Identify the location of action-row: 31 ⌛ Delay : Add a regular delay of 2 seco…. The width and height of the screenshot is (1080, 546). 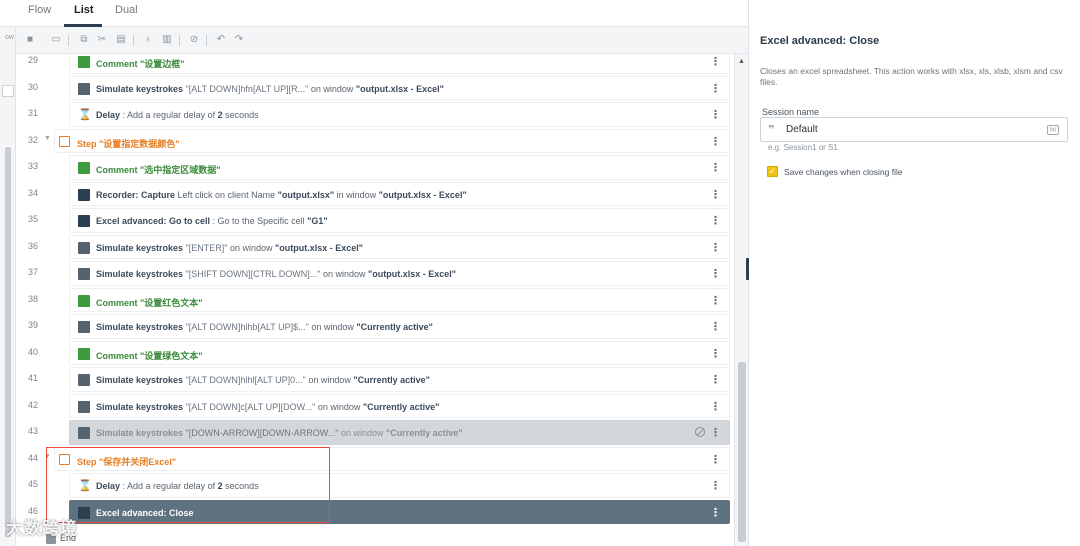
(375, 114).